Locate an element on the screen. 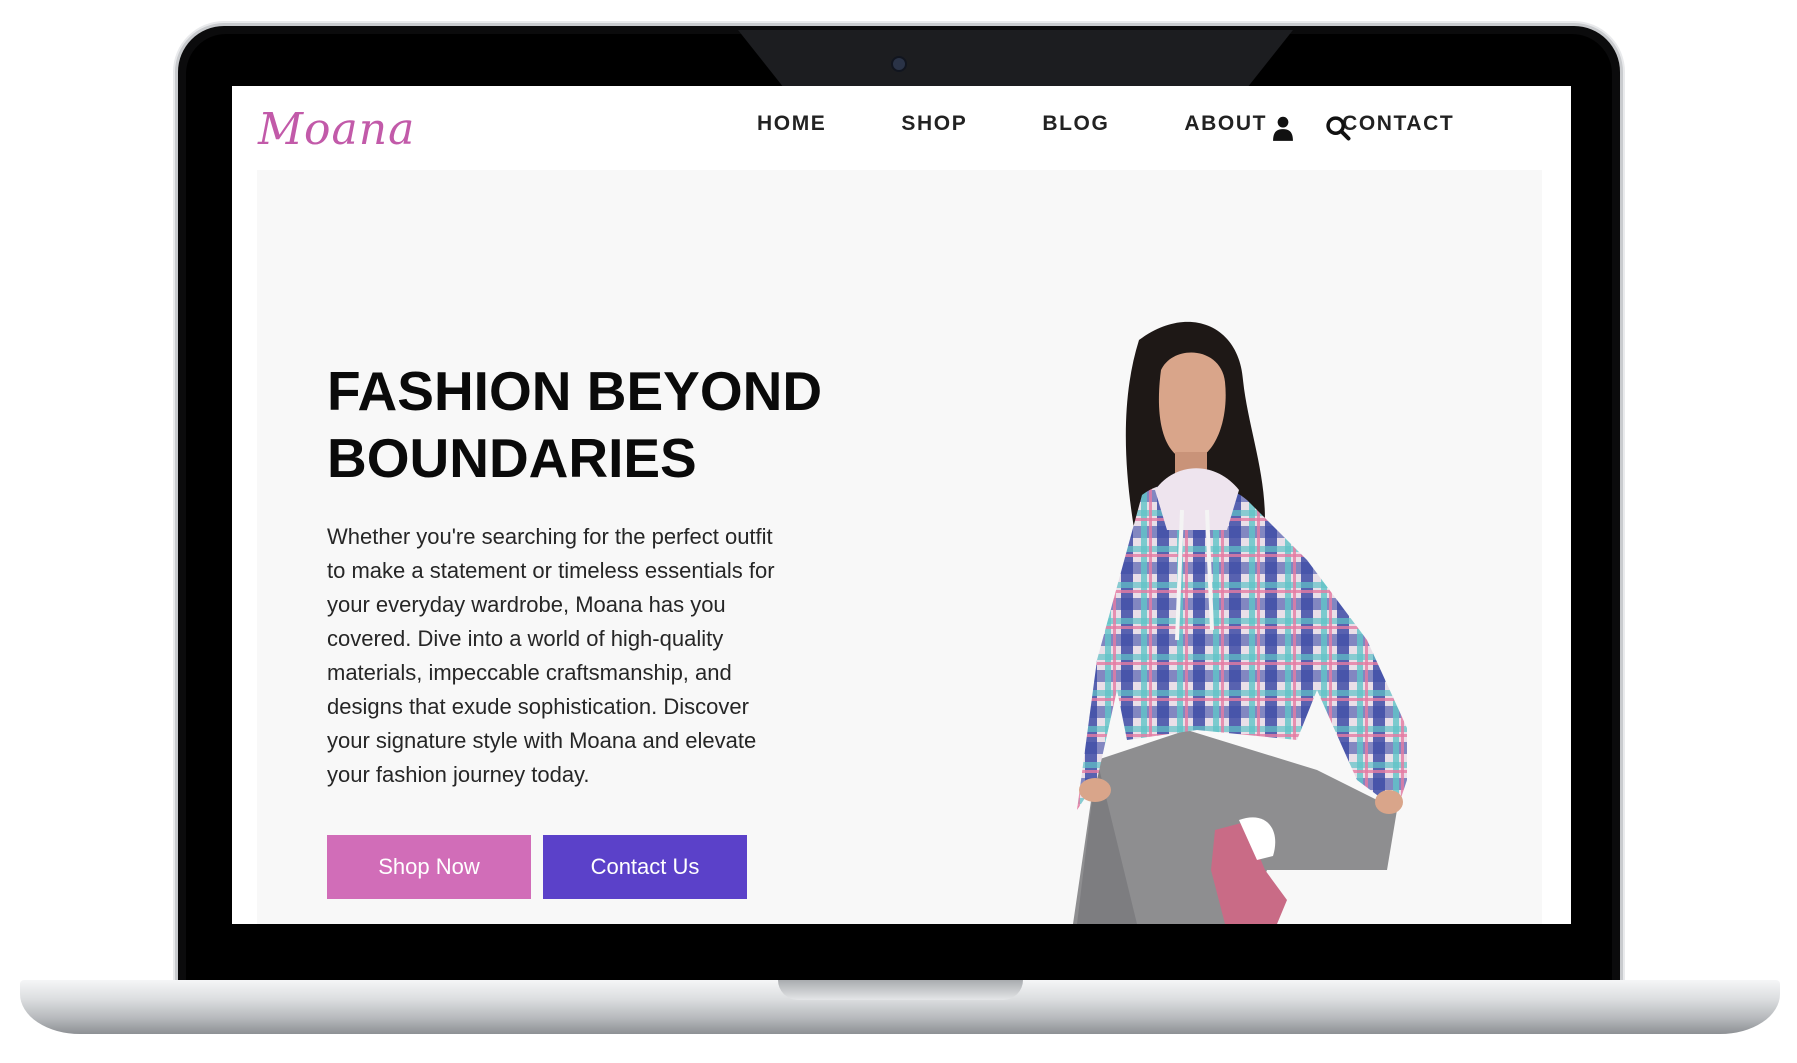 This screenshot has height=1063, width=1797. nav-contact: CONTACT is located at coordinates (1398, 124).